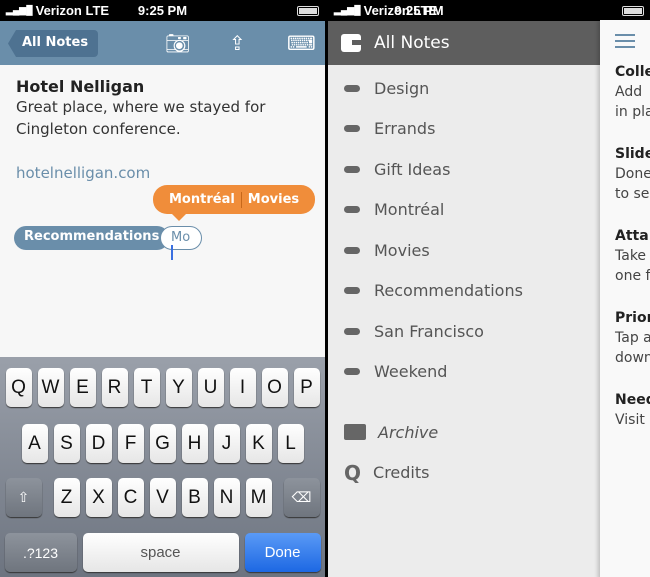 The image size is (650, 577). I want to click on menu-item-label: Weekend, so click(411, 372).